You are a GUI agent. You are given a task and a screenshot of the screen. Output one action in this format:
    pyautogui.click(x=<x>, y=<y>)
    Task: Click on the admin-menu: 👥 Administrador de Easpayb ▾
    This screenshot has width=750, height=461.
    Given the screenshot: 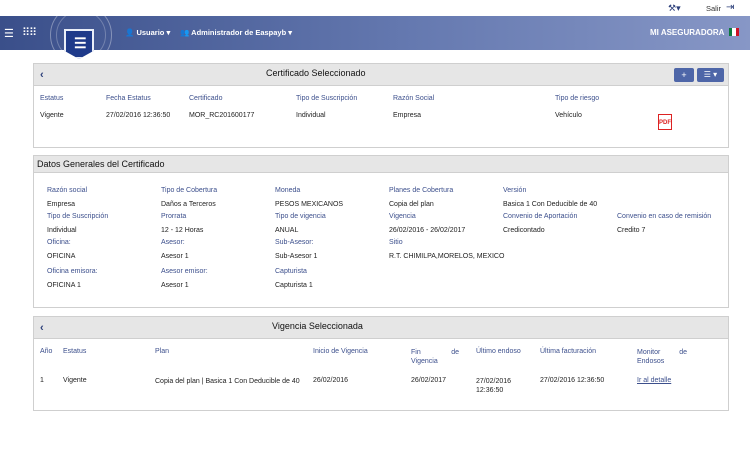 What is the action you would take?
    pyautogui.click(x=236, y=32)
    